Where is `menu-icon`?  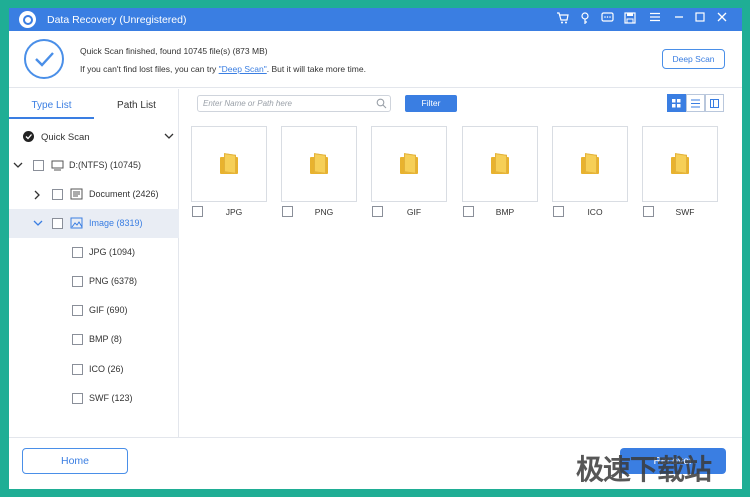 menu-icon is located at coordinates (655, 19).